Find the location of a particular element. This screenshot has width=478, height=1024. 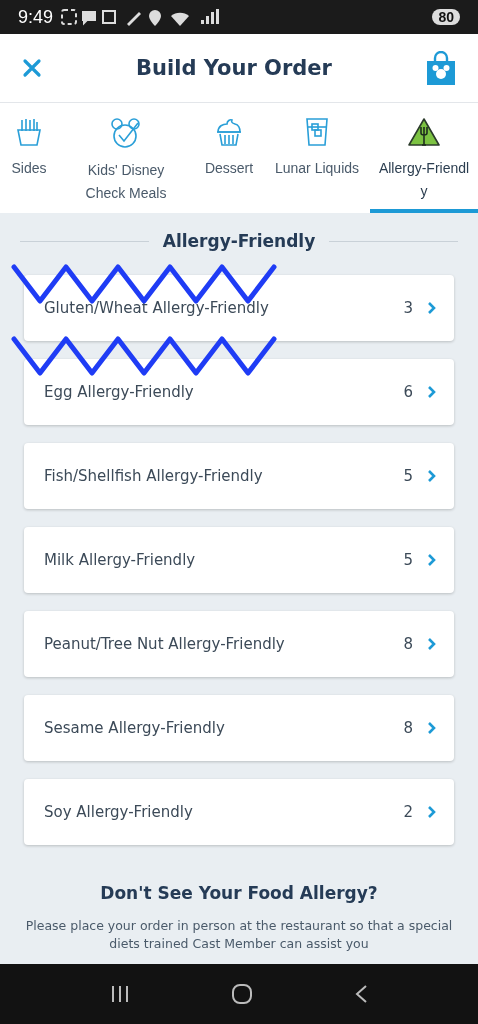

category-tab: Lunar Liquids is located at coordinates (317, 158).